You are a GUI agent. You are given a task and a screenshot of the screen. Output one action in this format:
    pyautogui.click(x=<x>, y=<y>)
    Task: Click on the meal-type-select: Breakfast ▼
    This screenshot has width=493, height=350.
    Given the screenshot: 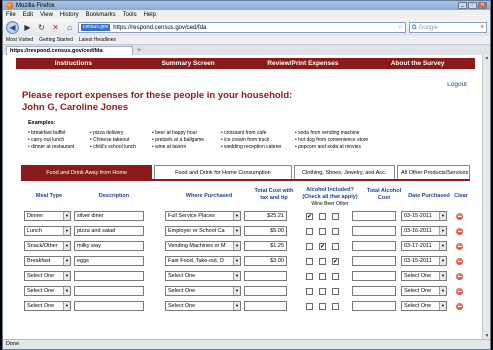 What is the action you would take?
    pyautogui.click(x=47, y=261)
    